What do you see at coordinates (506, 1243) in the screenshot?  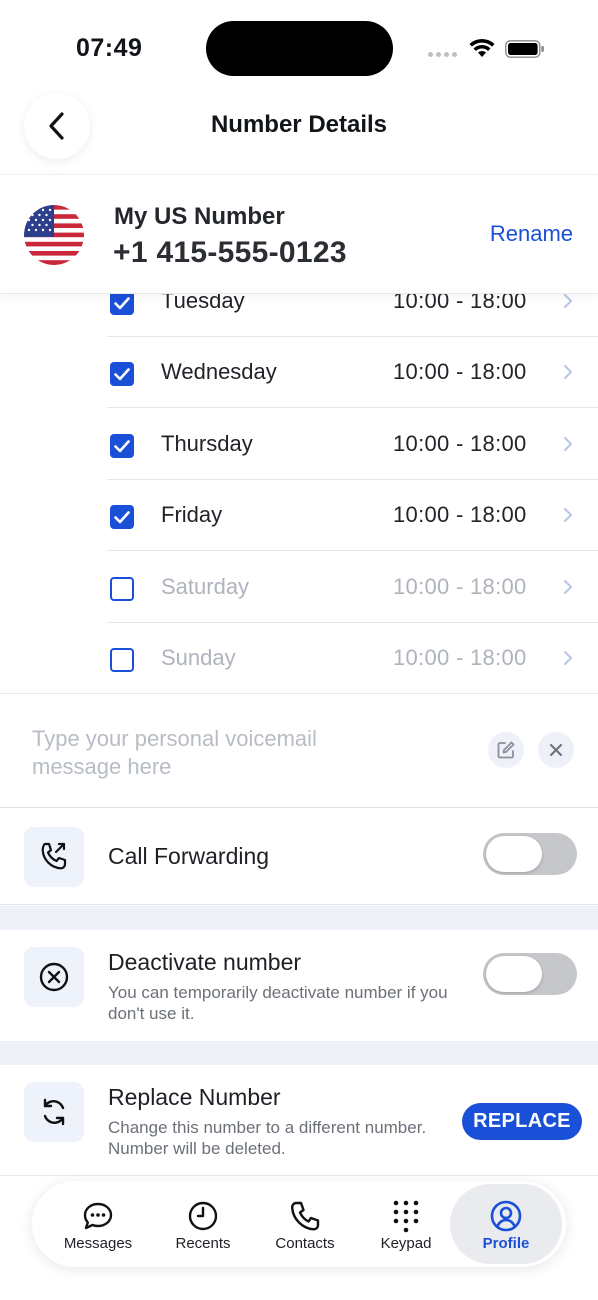 I see `tab-label: Profile` at bounding box center [506, 1243].